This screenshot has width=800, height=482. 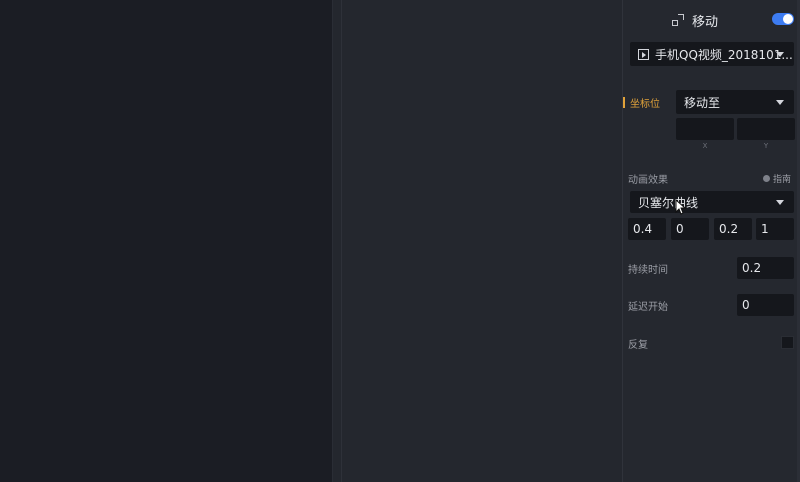 I want to click on bezier-p2-input: 0, so click(x=690, y=229).